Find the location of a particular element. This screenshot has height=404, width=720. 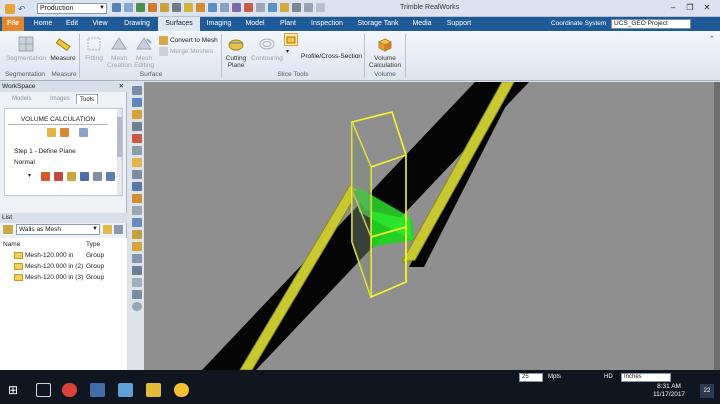

redo-icon is located at coordinates (152, 7).